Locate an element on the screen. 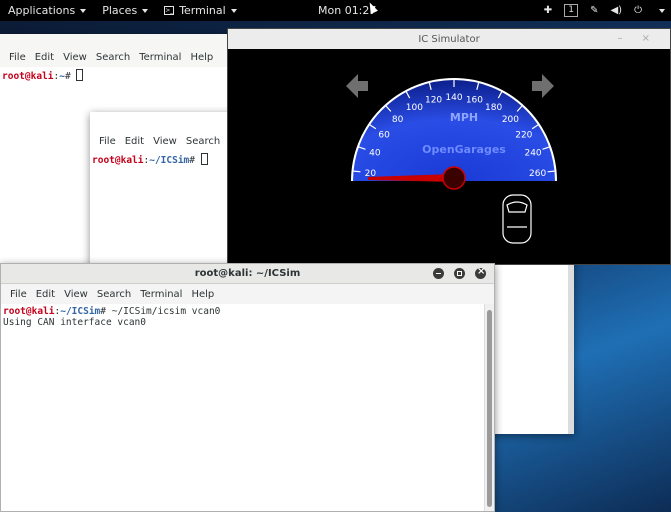  window-title: root@kali: ~/ICSim is located at coordinates (247, 273).